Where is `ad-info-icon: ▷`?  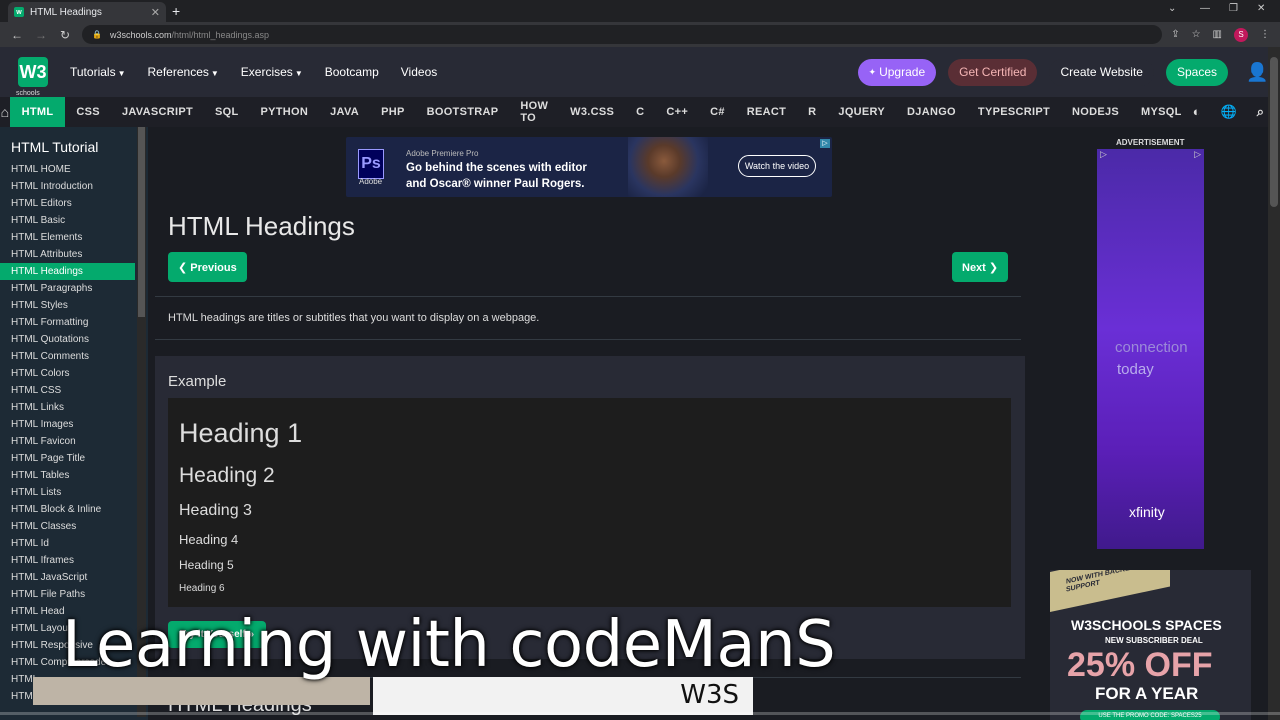 ad-info-icon: ▷ is located at coordinates (825, 143).